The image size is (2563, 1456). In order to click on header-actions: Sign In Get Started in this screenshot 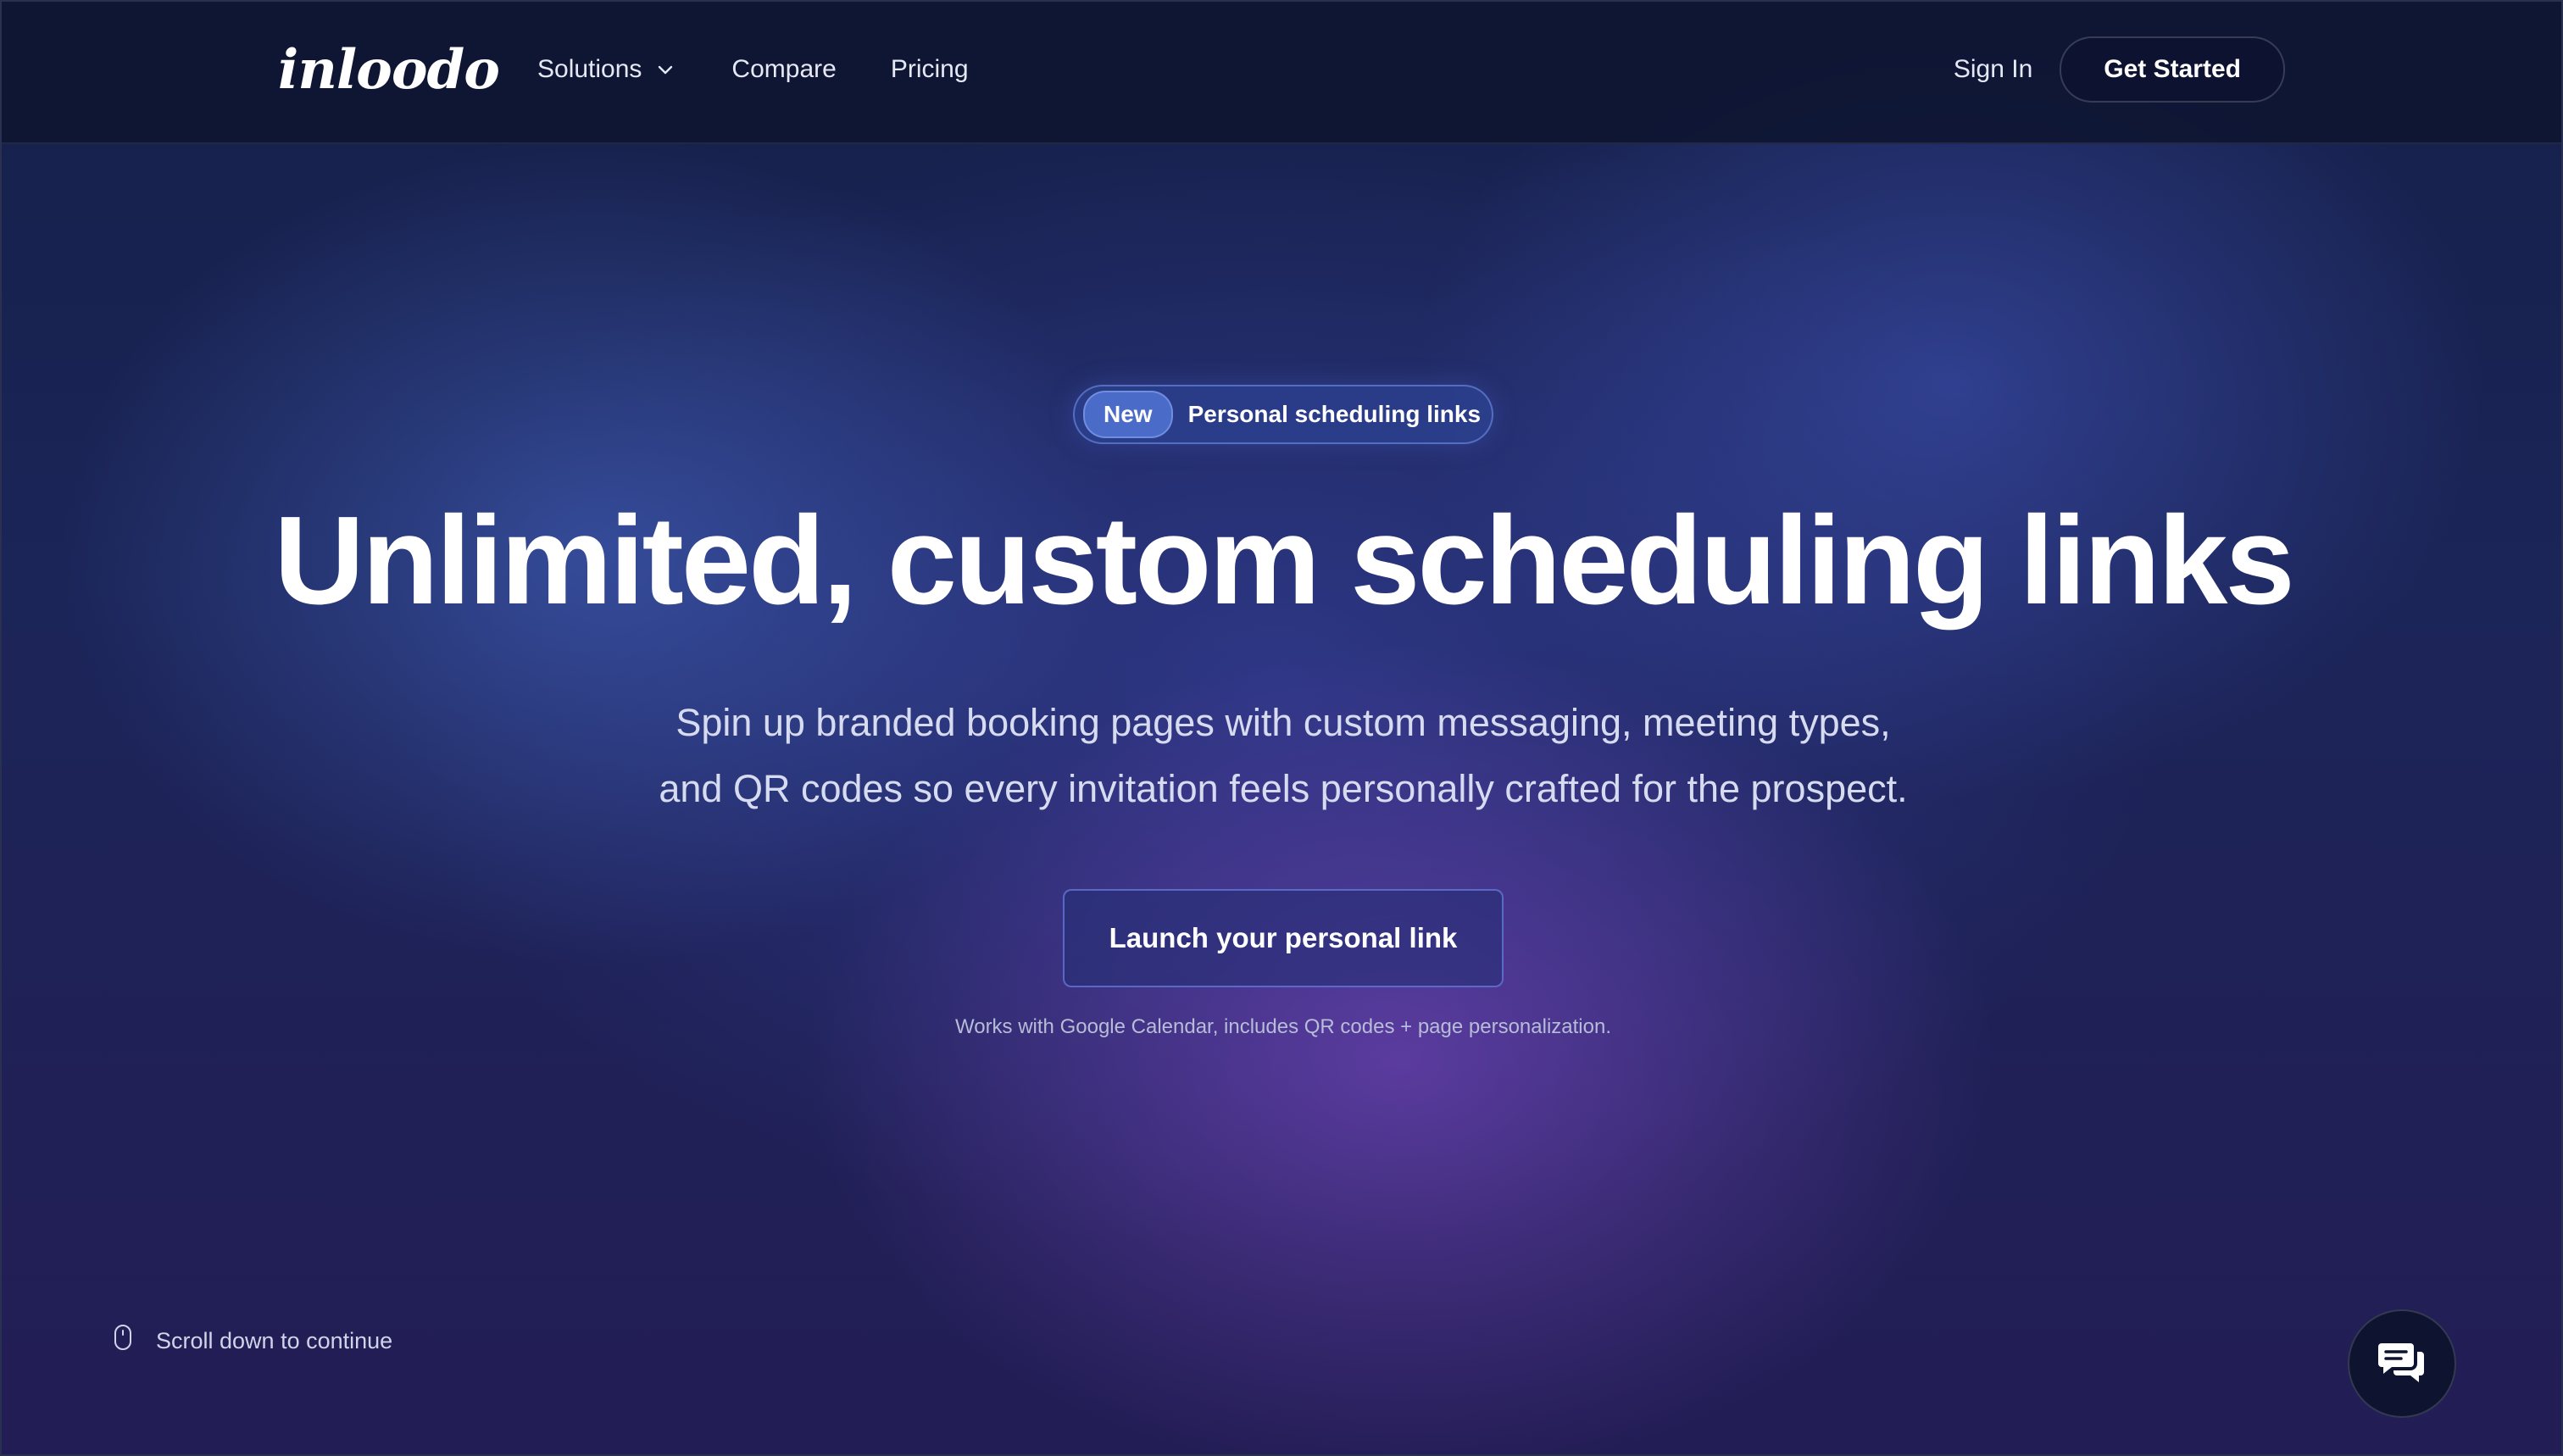, I will do `click(2119, 69)`.